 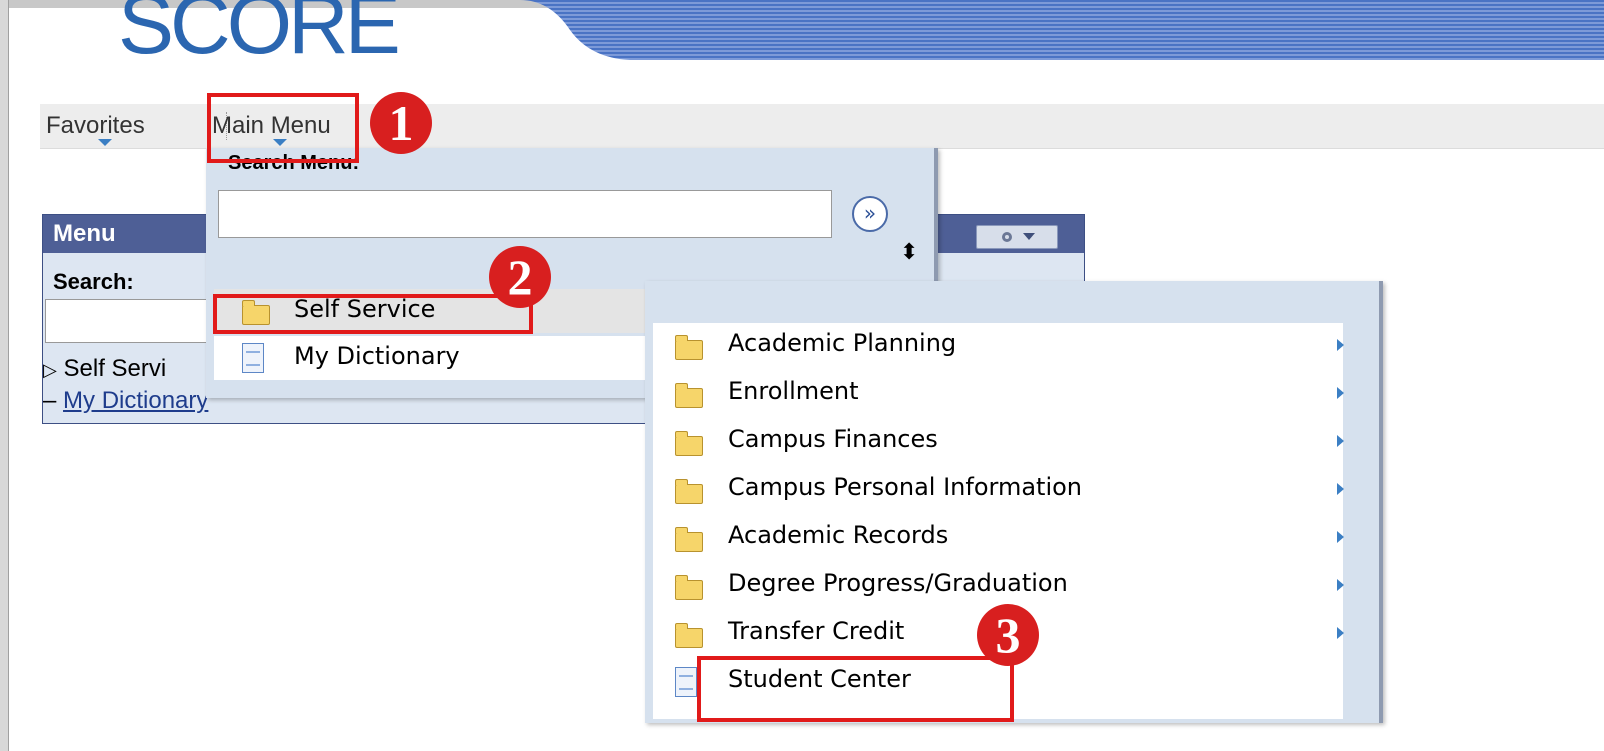 I want to click on submenu-item-label: Academic Records, so click(x=838, y=535).